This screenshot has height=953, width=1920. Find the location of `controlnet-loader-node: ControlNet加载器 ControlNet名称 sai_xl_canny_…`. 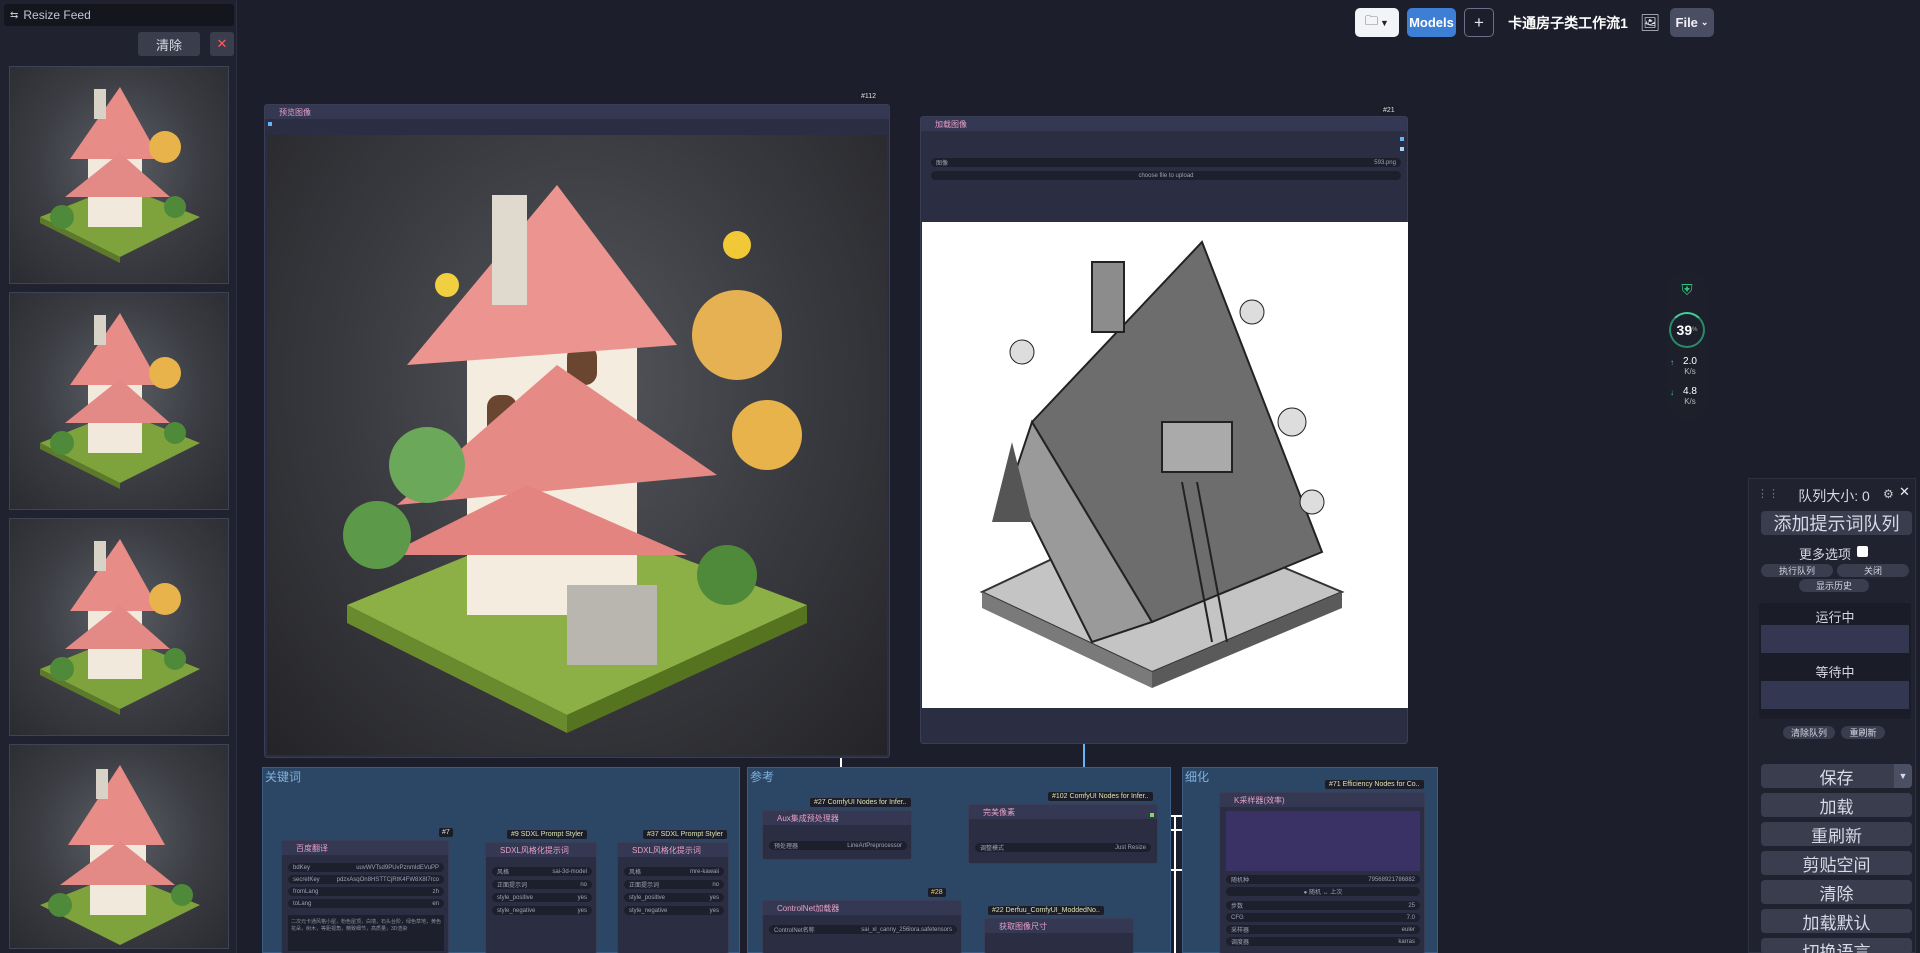

controlnet-loader-node: ControlNet加载器 ControlNet名称 sai_xl_canny_… is located at coordinates (862, 926).